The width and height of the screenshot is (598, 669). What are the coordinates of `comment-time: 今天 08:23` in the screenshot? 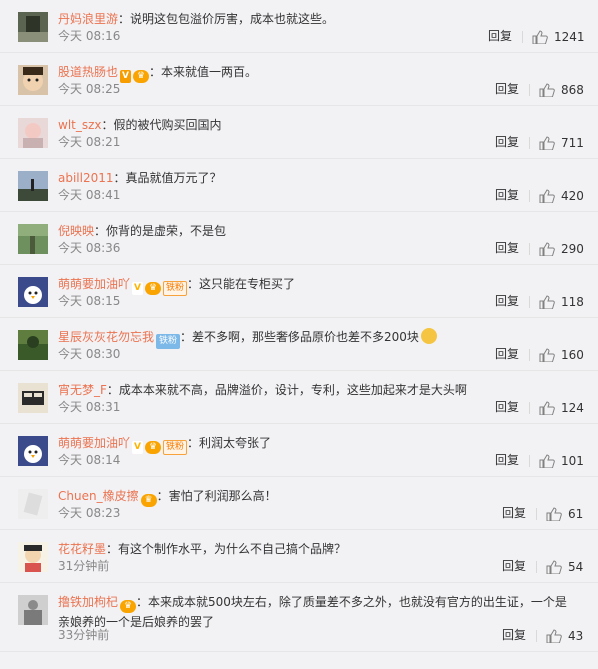 It's located at (89, 513).